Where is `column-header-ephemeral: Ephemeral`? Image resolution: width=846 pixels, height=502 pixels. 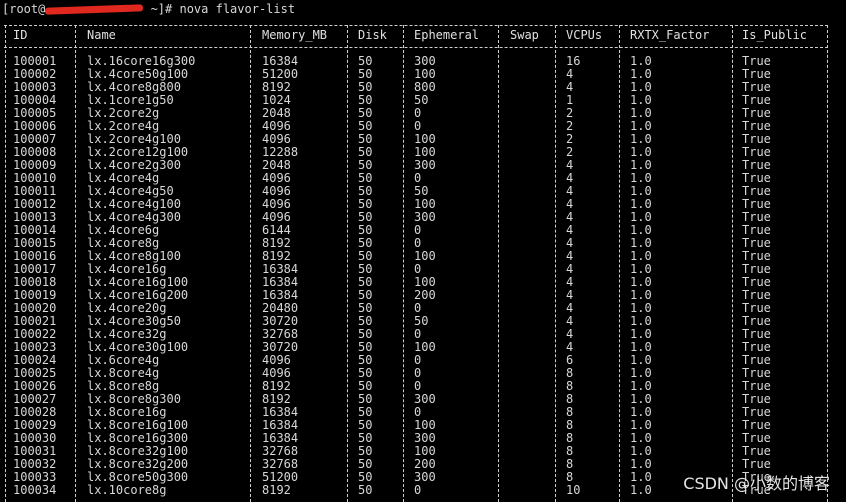
column-header-ephemeral: Ephemeral is located at coordinates (447, 35).